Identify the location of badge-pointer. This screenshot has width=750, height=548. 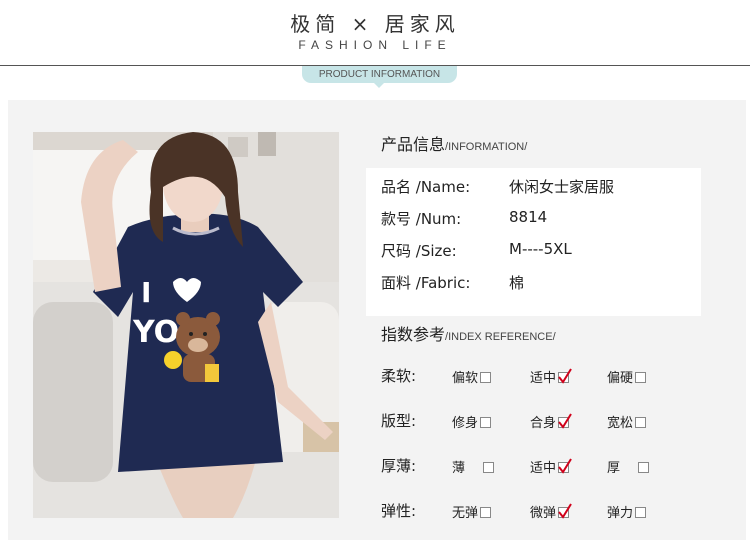
(379, 85).